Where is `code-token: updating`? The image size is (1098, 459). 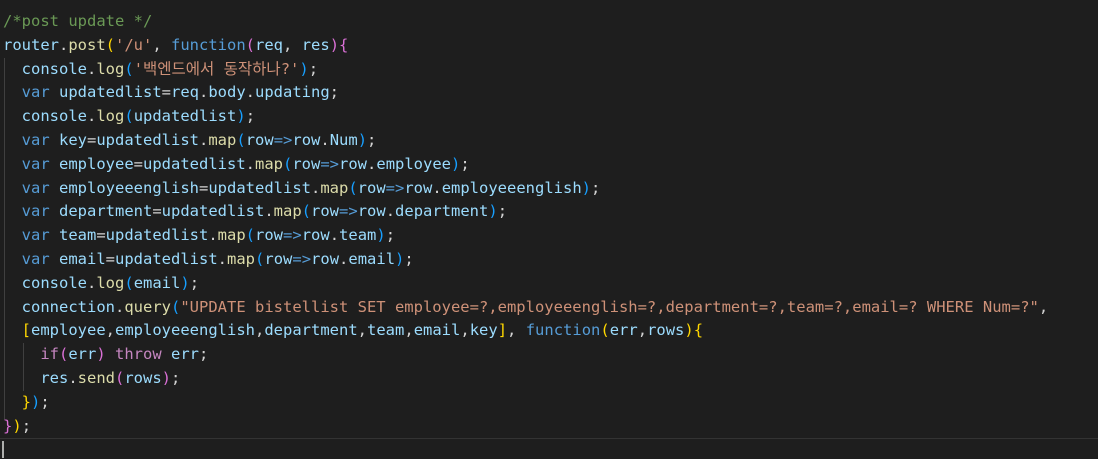 code-token: updating is located at coordinates (292, 92).